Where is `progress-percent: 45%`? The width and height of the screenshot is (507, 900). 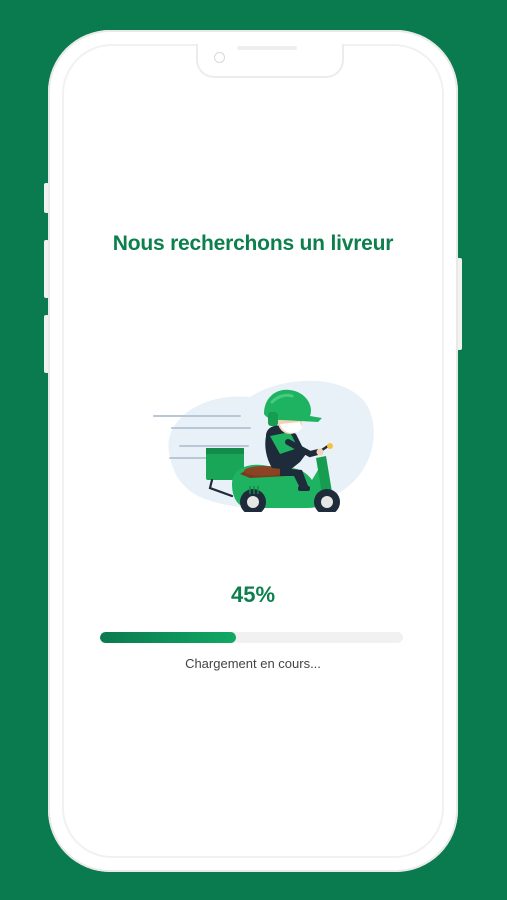
progress-percent: 45% is located at coordinates (253, 594).